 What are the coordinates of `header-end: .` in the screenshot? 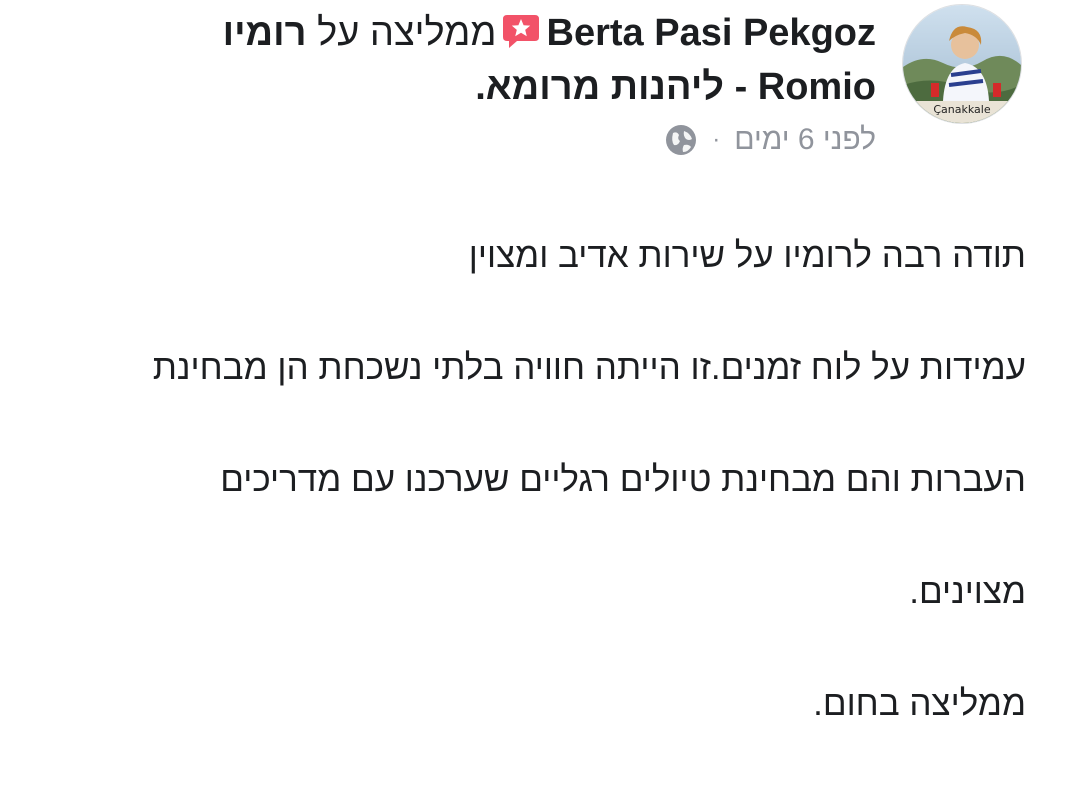 It's located at (480, 87).